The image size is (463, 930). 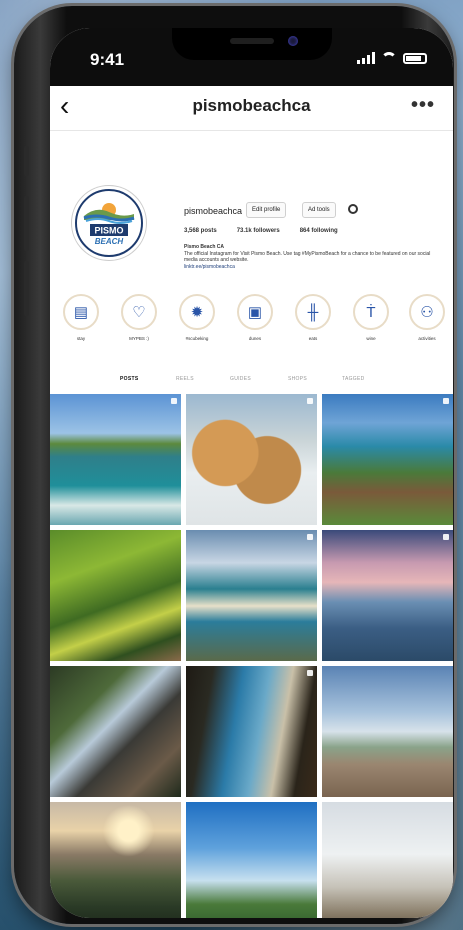 What do you see at coordinates (371, 312) in the screenshot?
I see `wine-icon: Ṫ` at bounding box center [371, 312].